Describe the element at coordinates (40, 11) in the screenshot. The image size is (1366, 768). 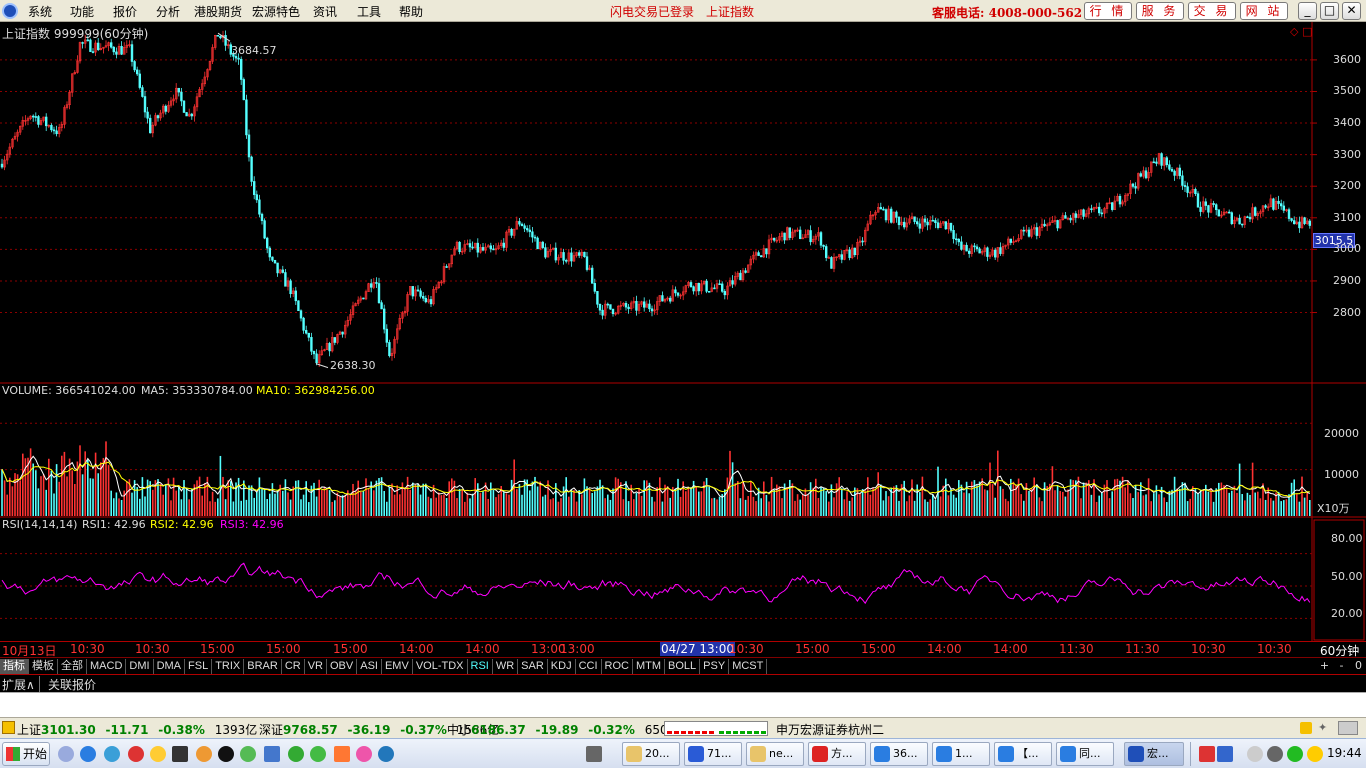
I see `menu-system: 系统` at that location.